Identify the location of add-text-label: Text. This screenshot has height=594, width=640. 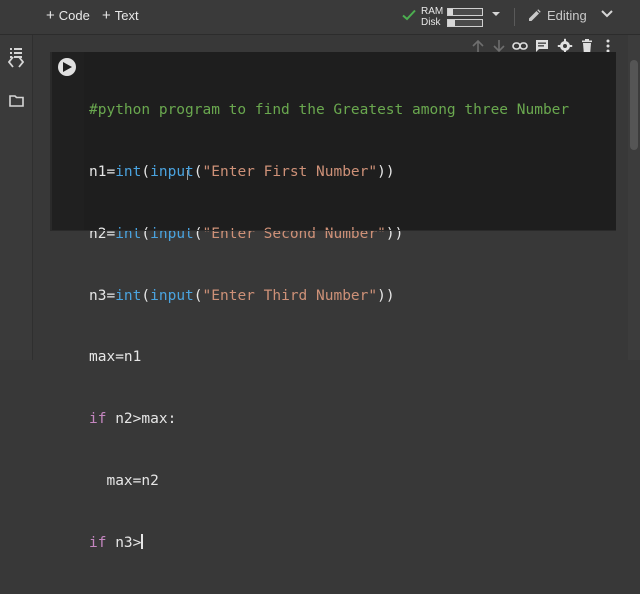
(126, 15).